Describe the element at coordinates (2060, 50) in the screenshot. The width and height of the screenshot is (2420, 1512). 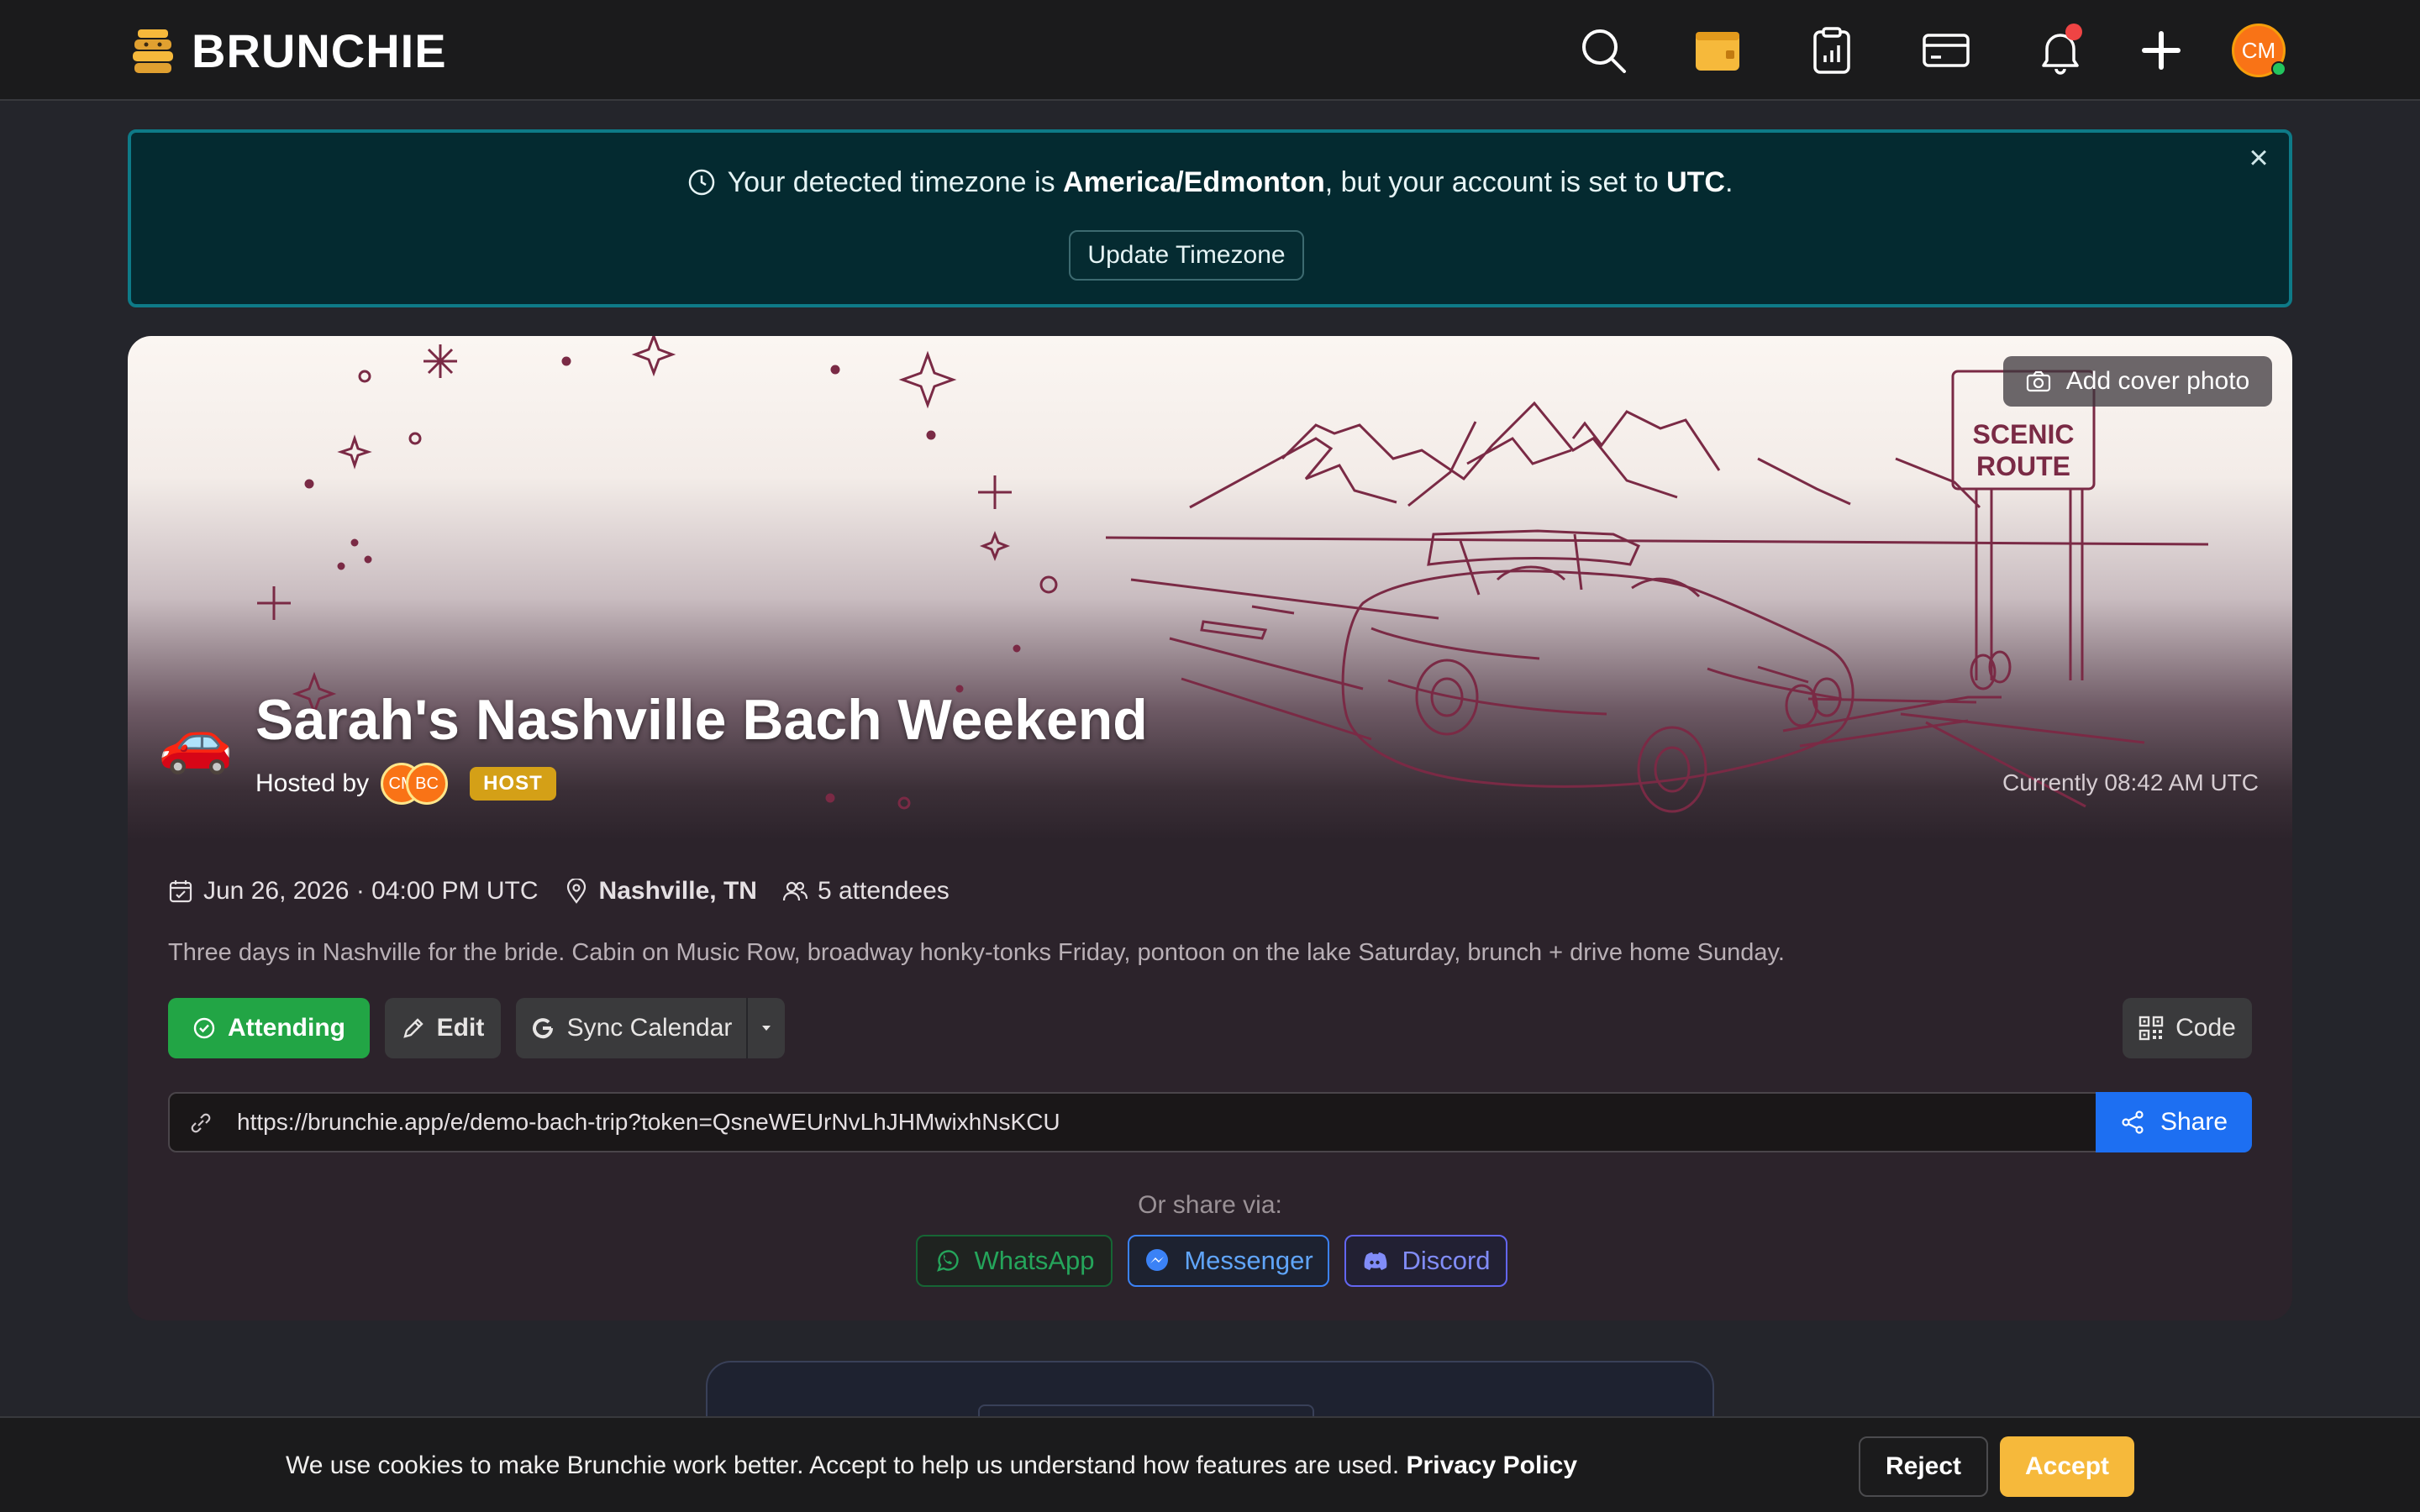
I see `notifications-button` at that location.